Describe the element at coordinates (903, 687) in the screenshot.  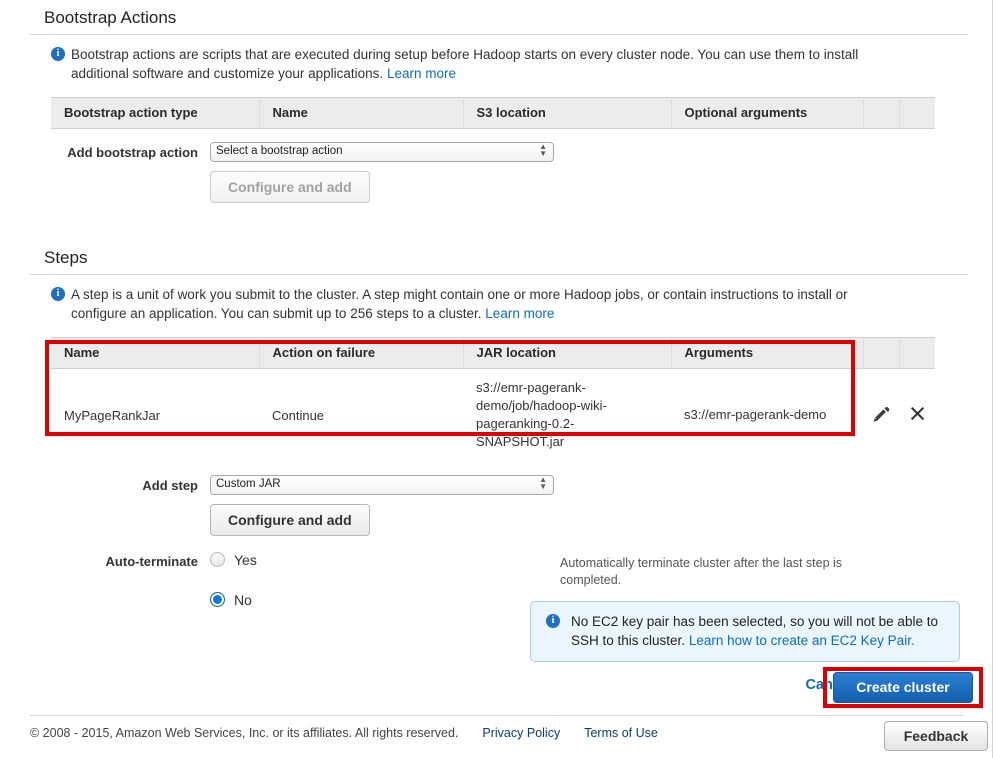
I see `create-cluster-button: Create cluster` at that location.